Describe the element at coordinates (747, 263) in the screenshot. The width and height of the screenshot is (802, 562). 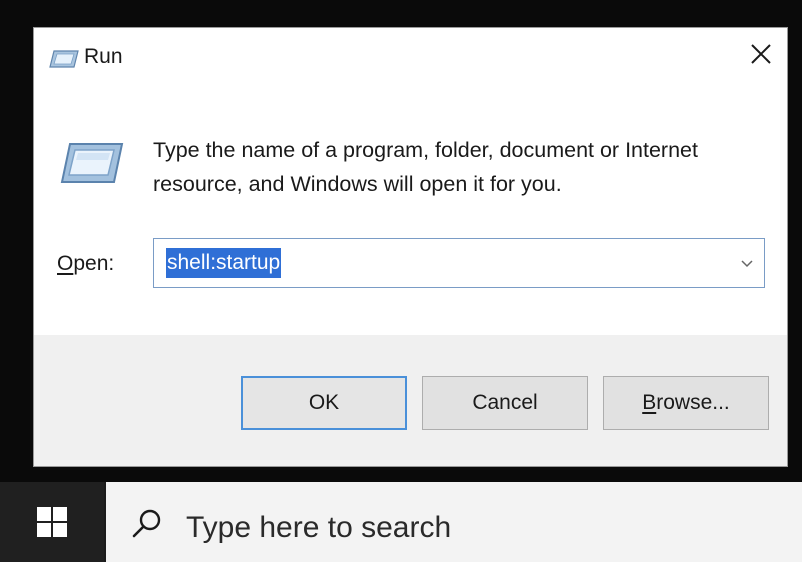
I see `chevron-down-icon` at that location.